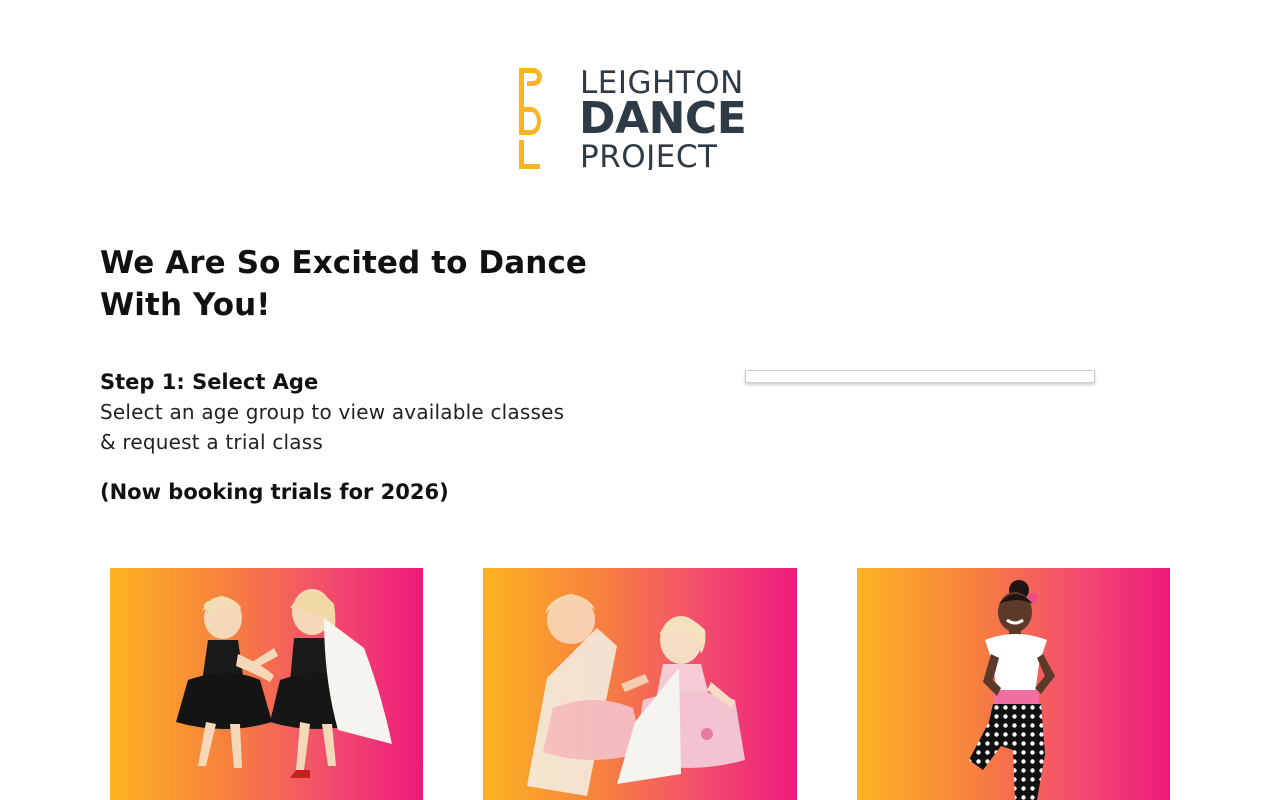 Image resolution: width=1280 pixels, height=800 pixels. What do you see at coordinates (649, 154) in the screenshot?
I see `logo-line-3: PROJECT` at bounding box center [649, 154].